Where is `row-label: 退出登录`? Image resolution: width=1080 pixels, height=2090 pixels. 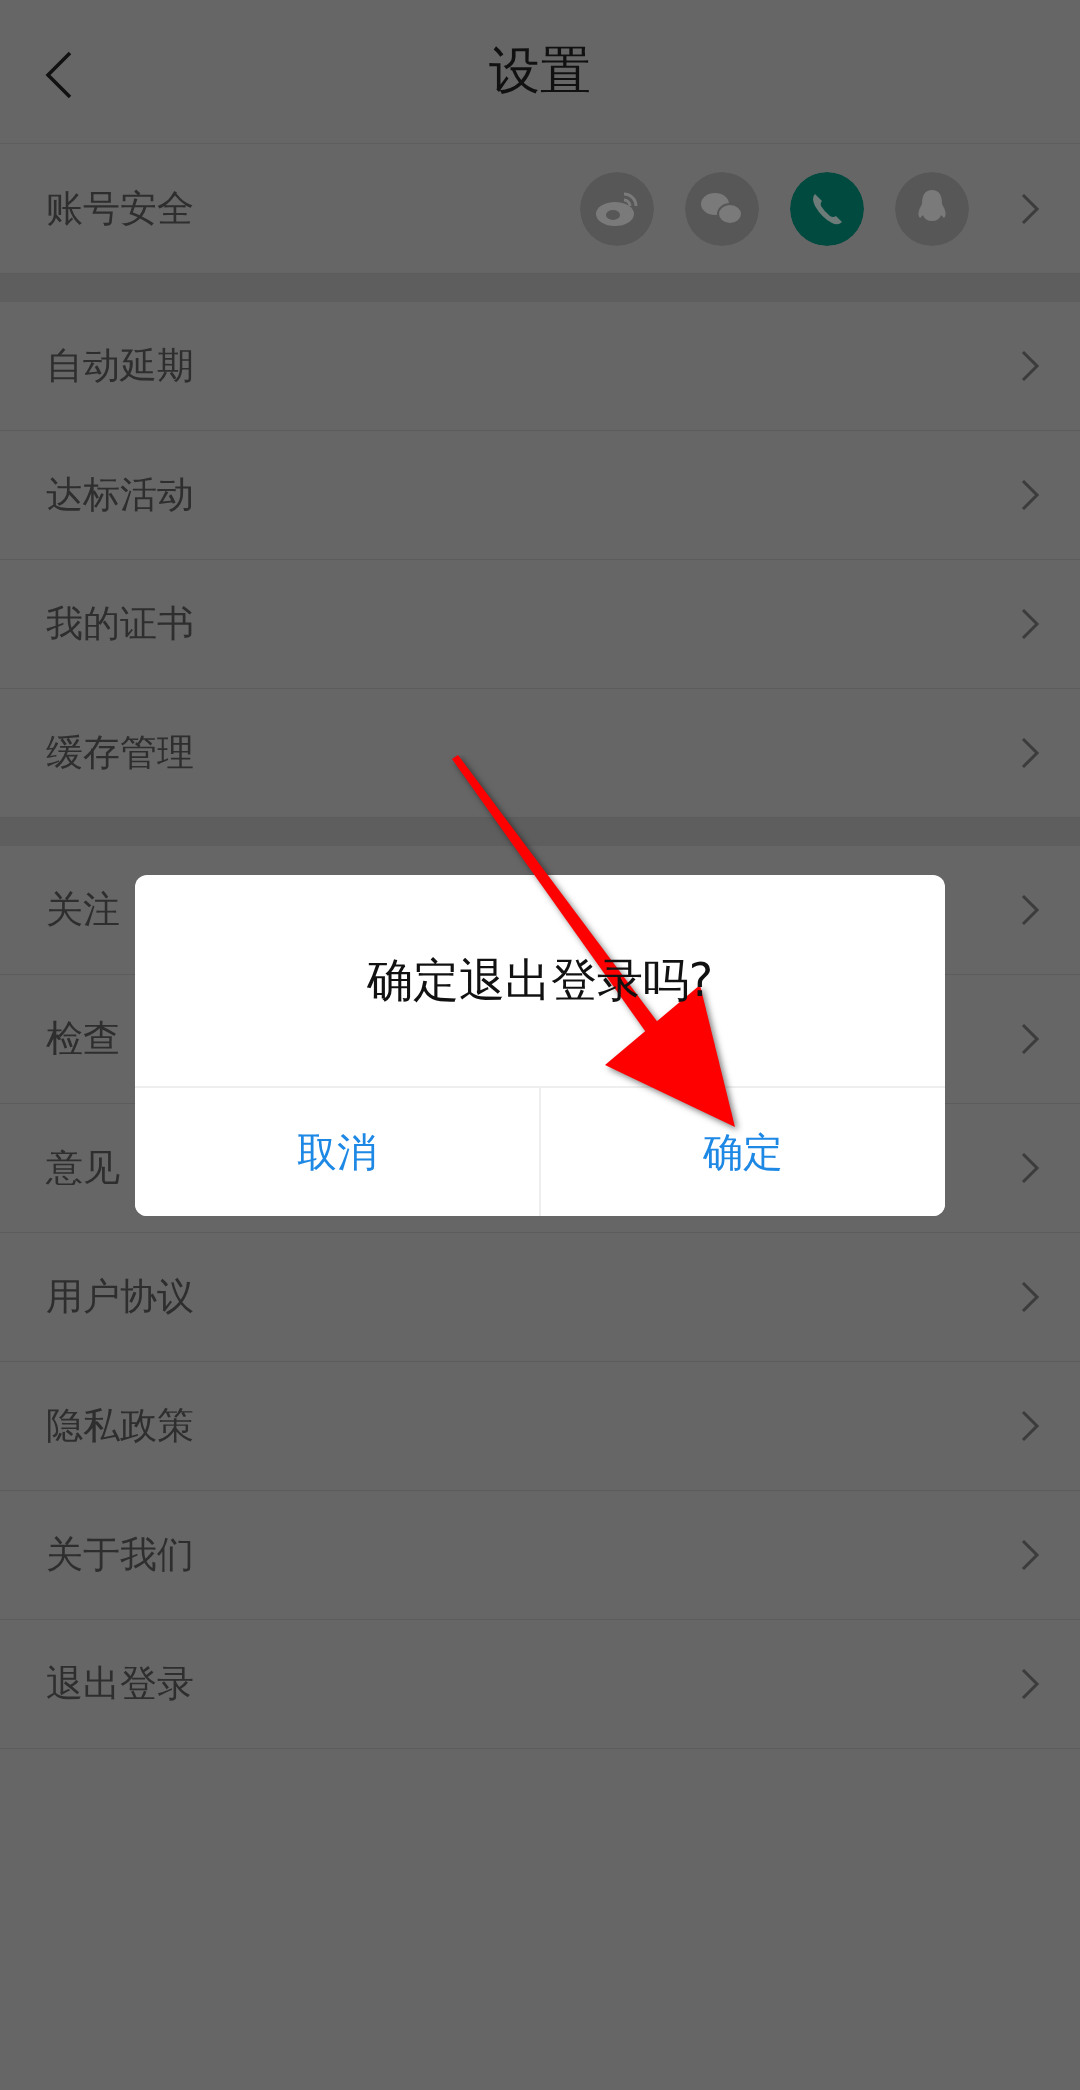
row-label: 退出登录 is located at coordinates (120, 1684).